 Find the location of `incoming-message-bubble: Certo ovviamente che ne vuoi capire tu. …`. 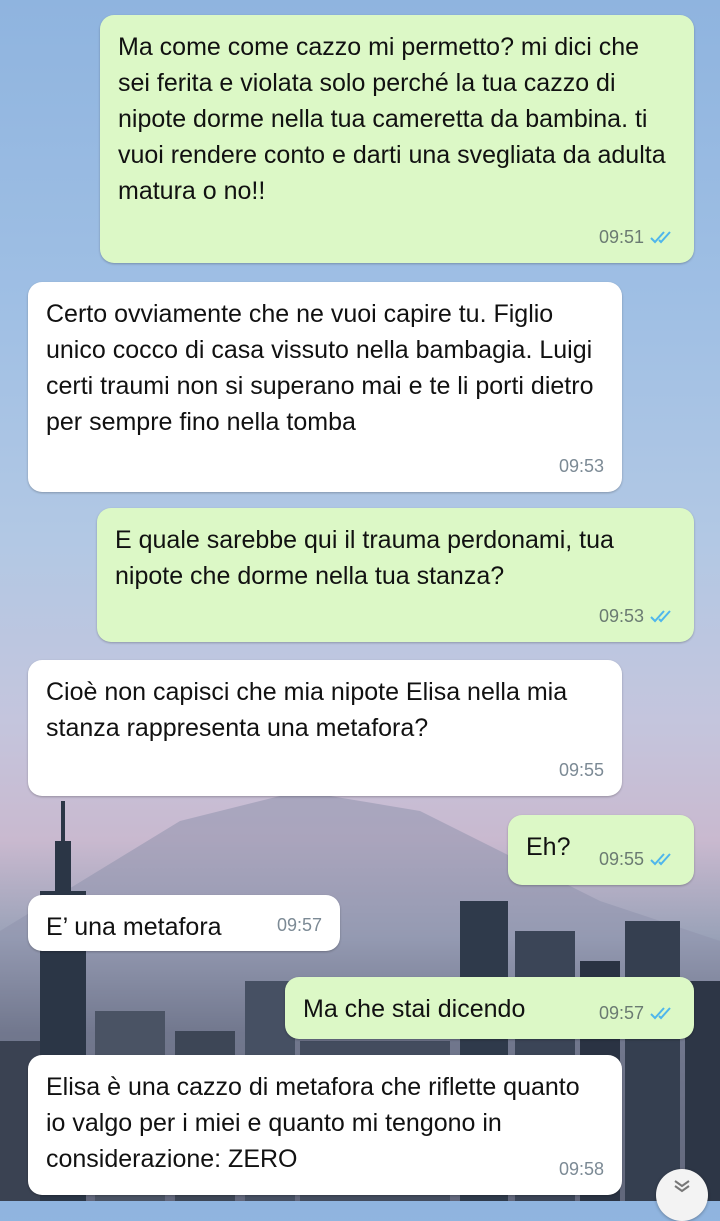

incoming-message-bubble: Certo ovviamente che ne vuoi capire tu. … is located at coordinates (325, 387).